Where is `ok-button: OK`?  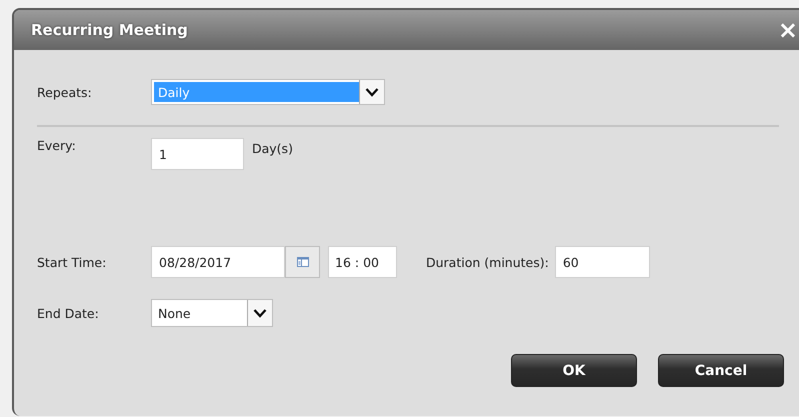 ok-button: OK is located at coordinates (574, 370).